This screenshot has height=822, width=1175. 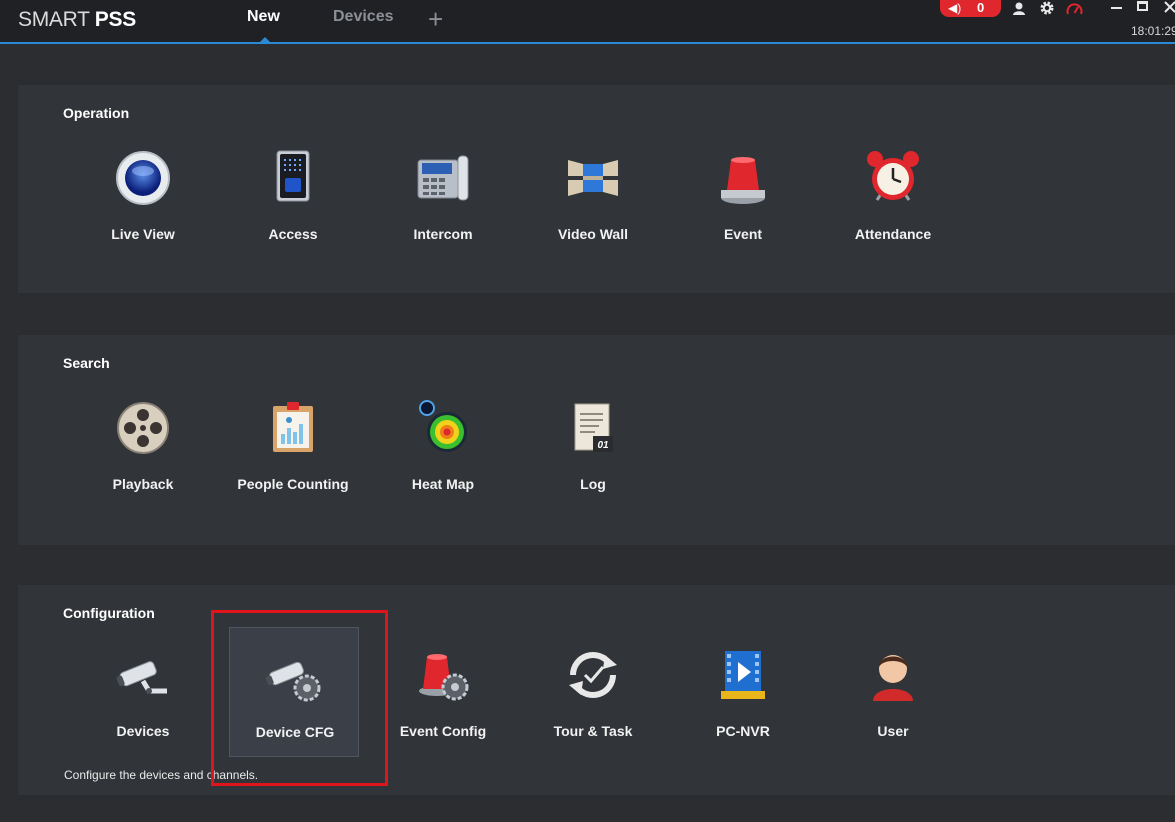 What do you see at coordinates (293, 484) in the screenshot?
I see `tile-label: People Counting` at bounding box center [293, 484].